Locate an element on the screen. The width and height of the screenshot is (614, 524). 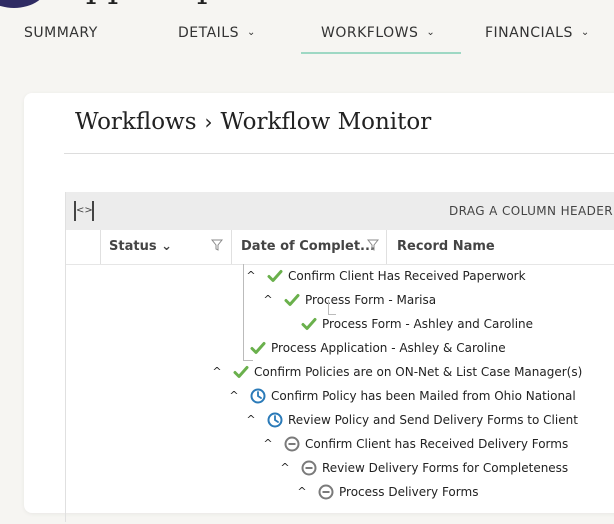
tab-summary: SUMMARY is located at coordinates (61, 34).